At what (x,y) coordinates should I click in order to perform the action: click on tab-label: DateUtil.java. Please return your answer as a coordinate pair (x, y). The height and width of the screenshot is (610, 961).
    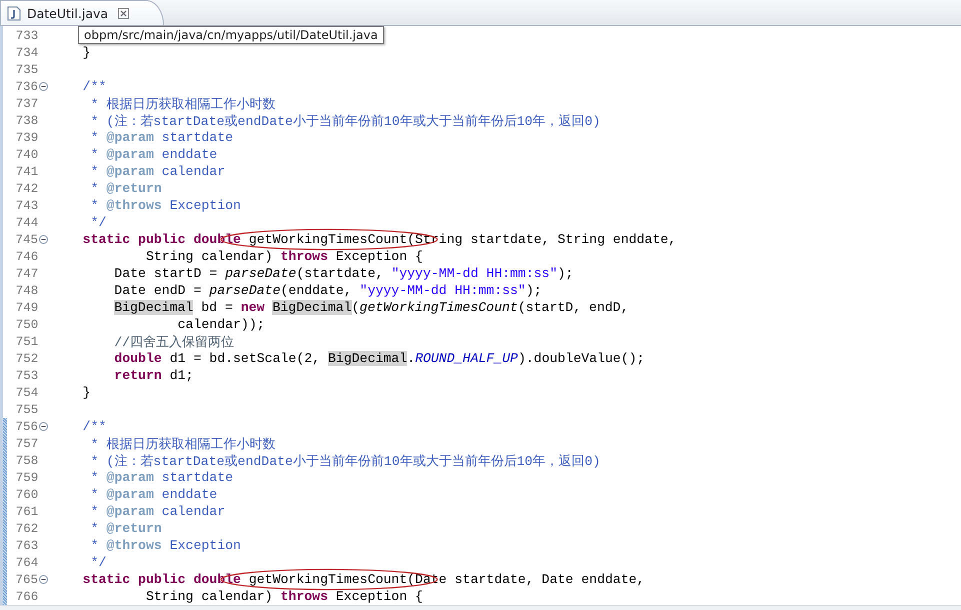
    Looking at the image, I should click on (67, 13).